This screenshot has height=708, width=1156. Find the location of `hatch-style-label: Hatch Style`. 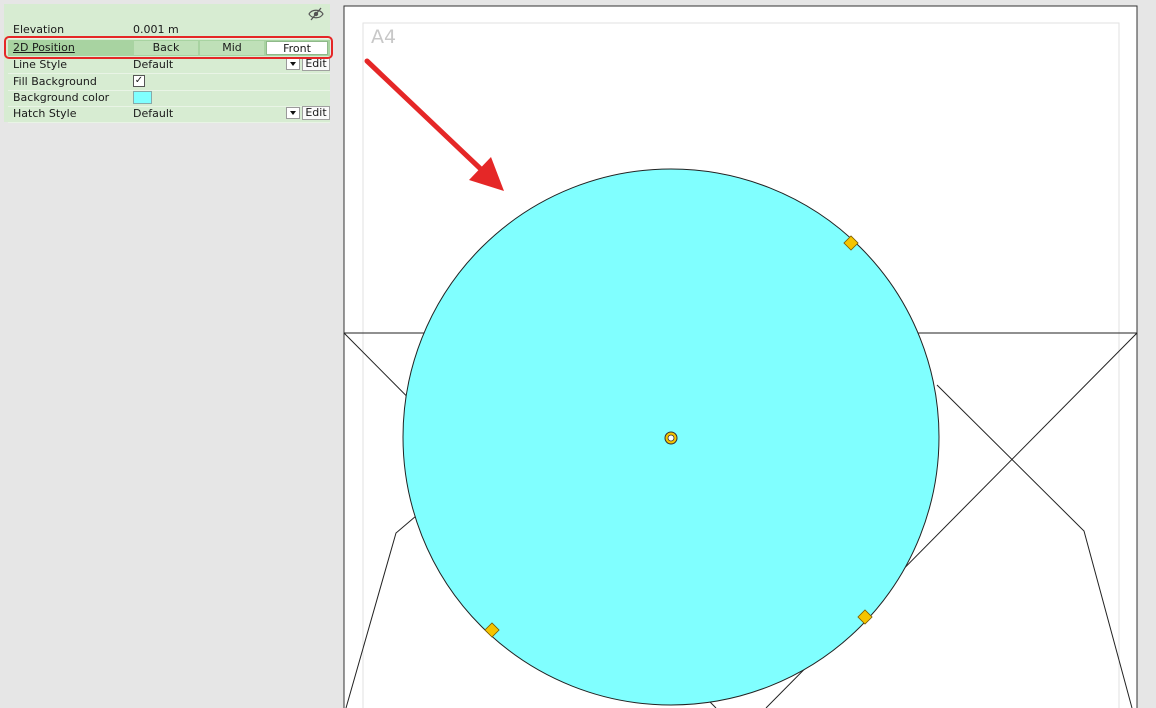

hatch-style-label: Hatch Style is located at coordinates (45, 113).